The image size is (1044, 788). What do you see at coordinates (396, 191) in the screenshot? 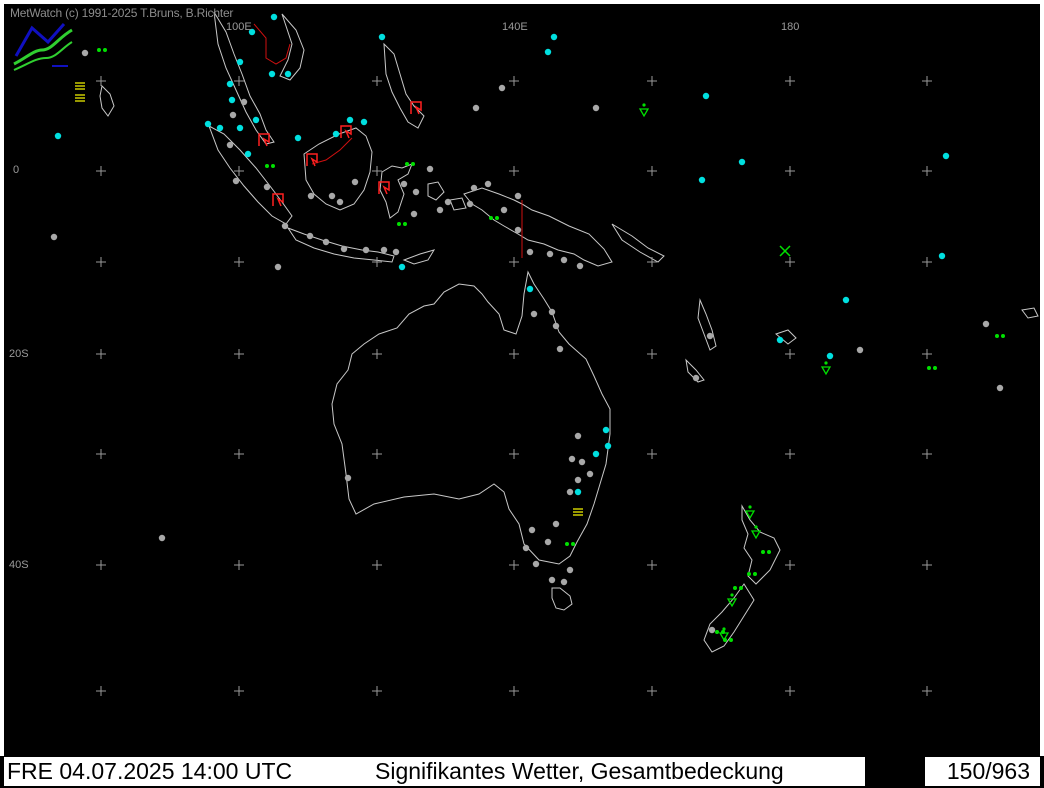
I see `coastline-sulawesi` at bounding box center [396, 191].